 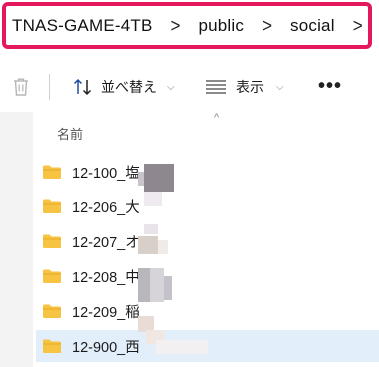 I want to click on file-name: 12-208_中, so click(x=106, y=277).